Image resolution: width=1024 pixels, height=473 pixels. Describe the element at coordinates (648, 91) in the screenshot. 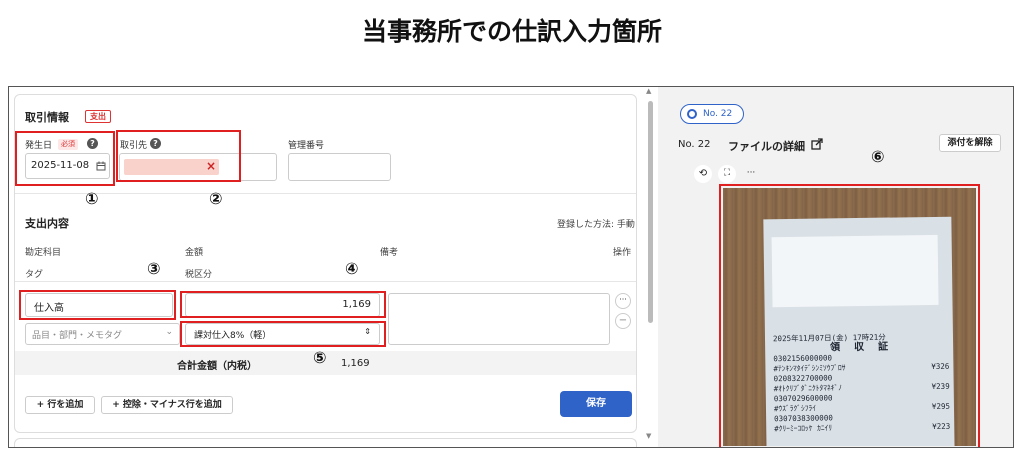

I see `scroll-up-icon: ▲` at that location.